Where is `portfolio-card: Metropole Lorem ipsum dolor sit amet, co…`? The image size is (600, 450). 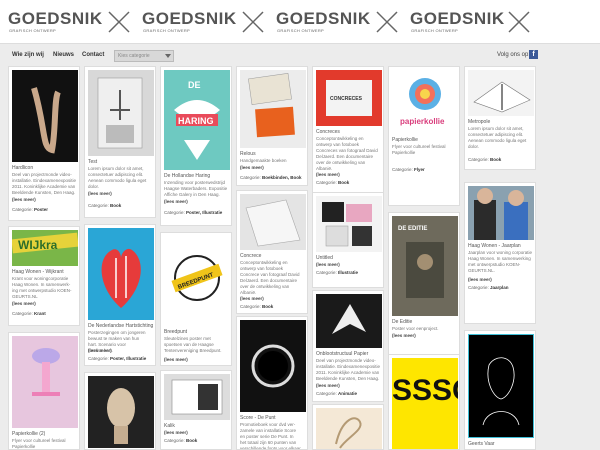
portfolio-card: Metropole Lorem ipsum dolor sit amet, co… is located at coordinates (500, 118).